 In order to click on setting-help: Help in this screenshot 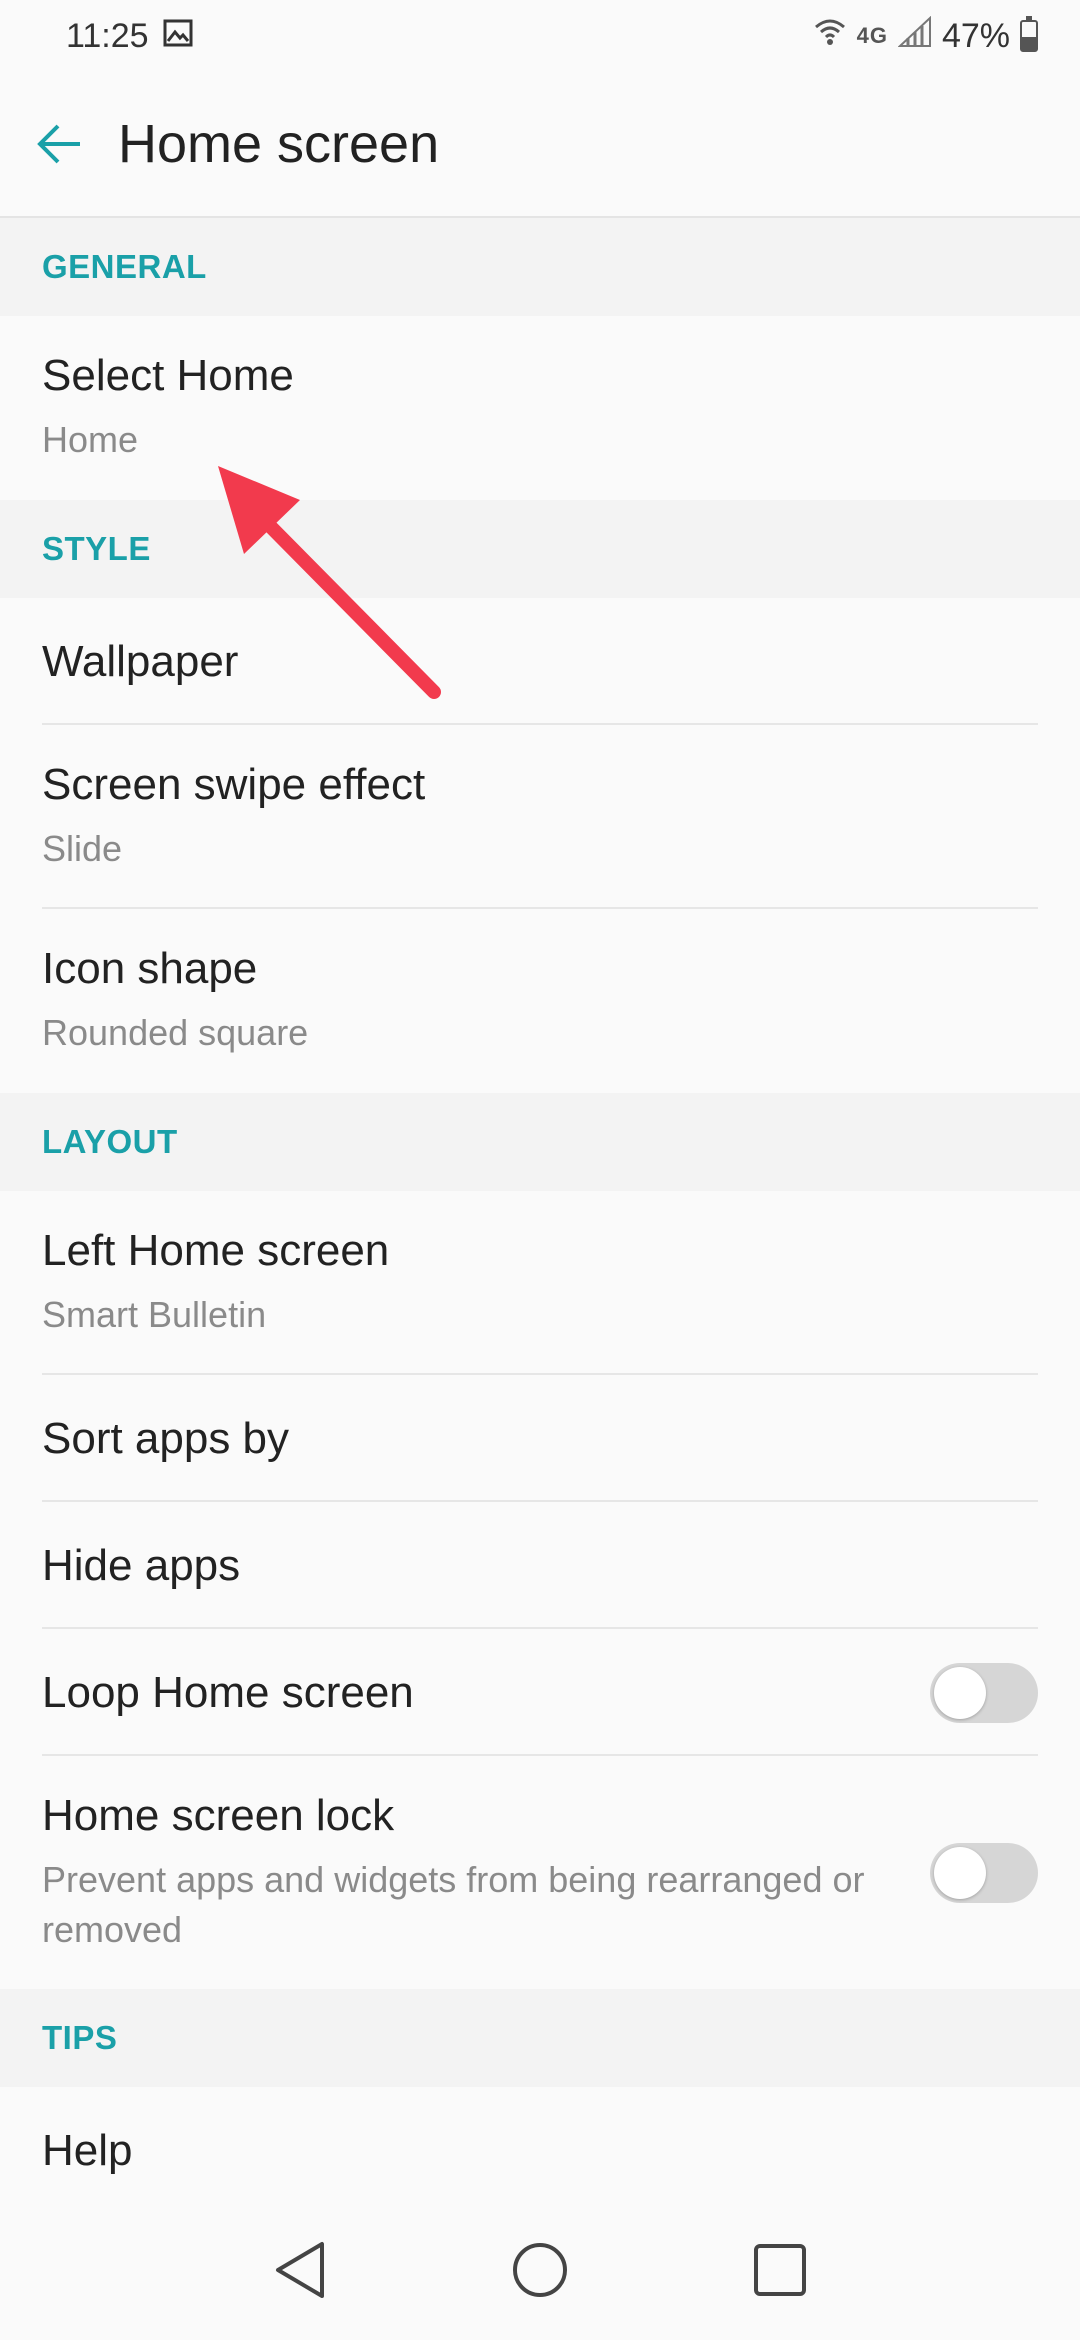, I will do `click(540, 2150)`.